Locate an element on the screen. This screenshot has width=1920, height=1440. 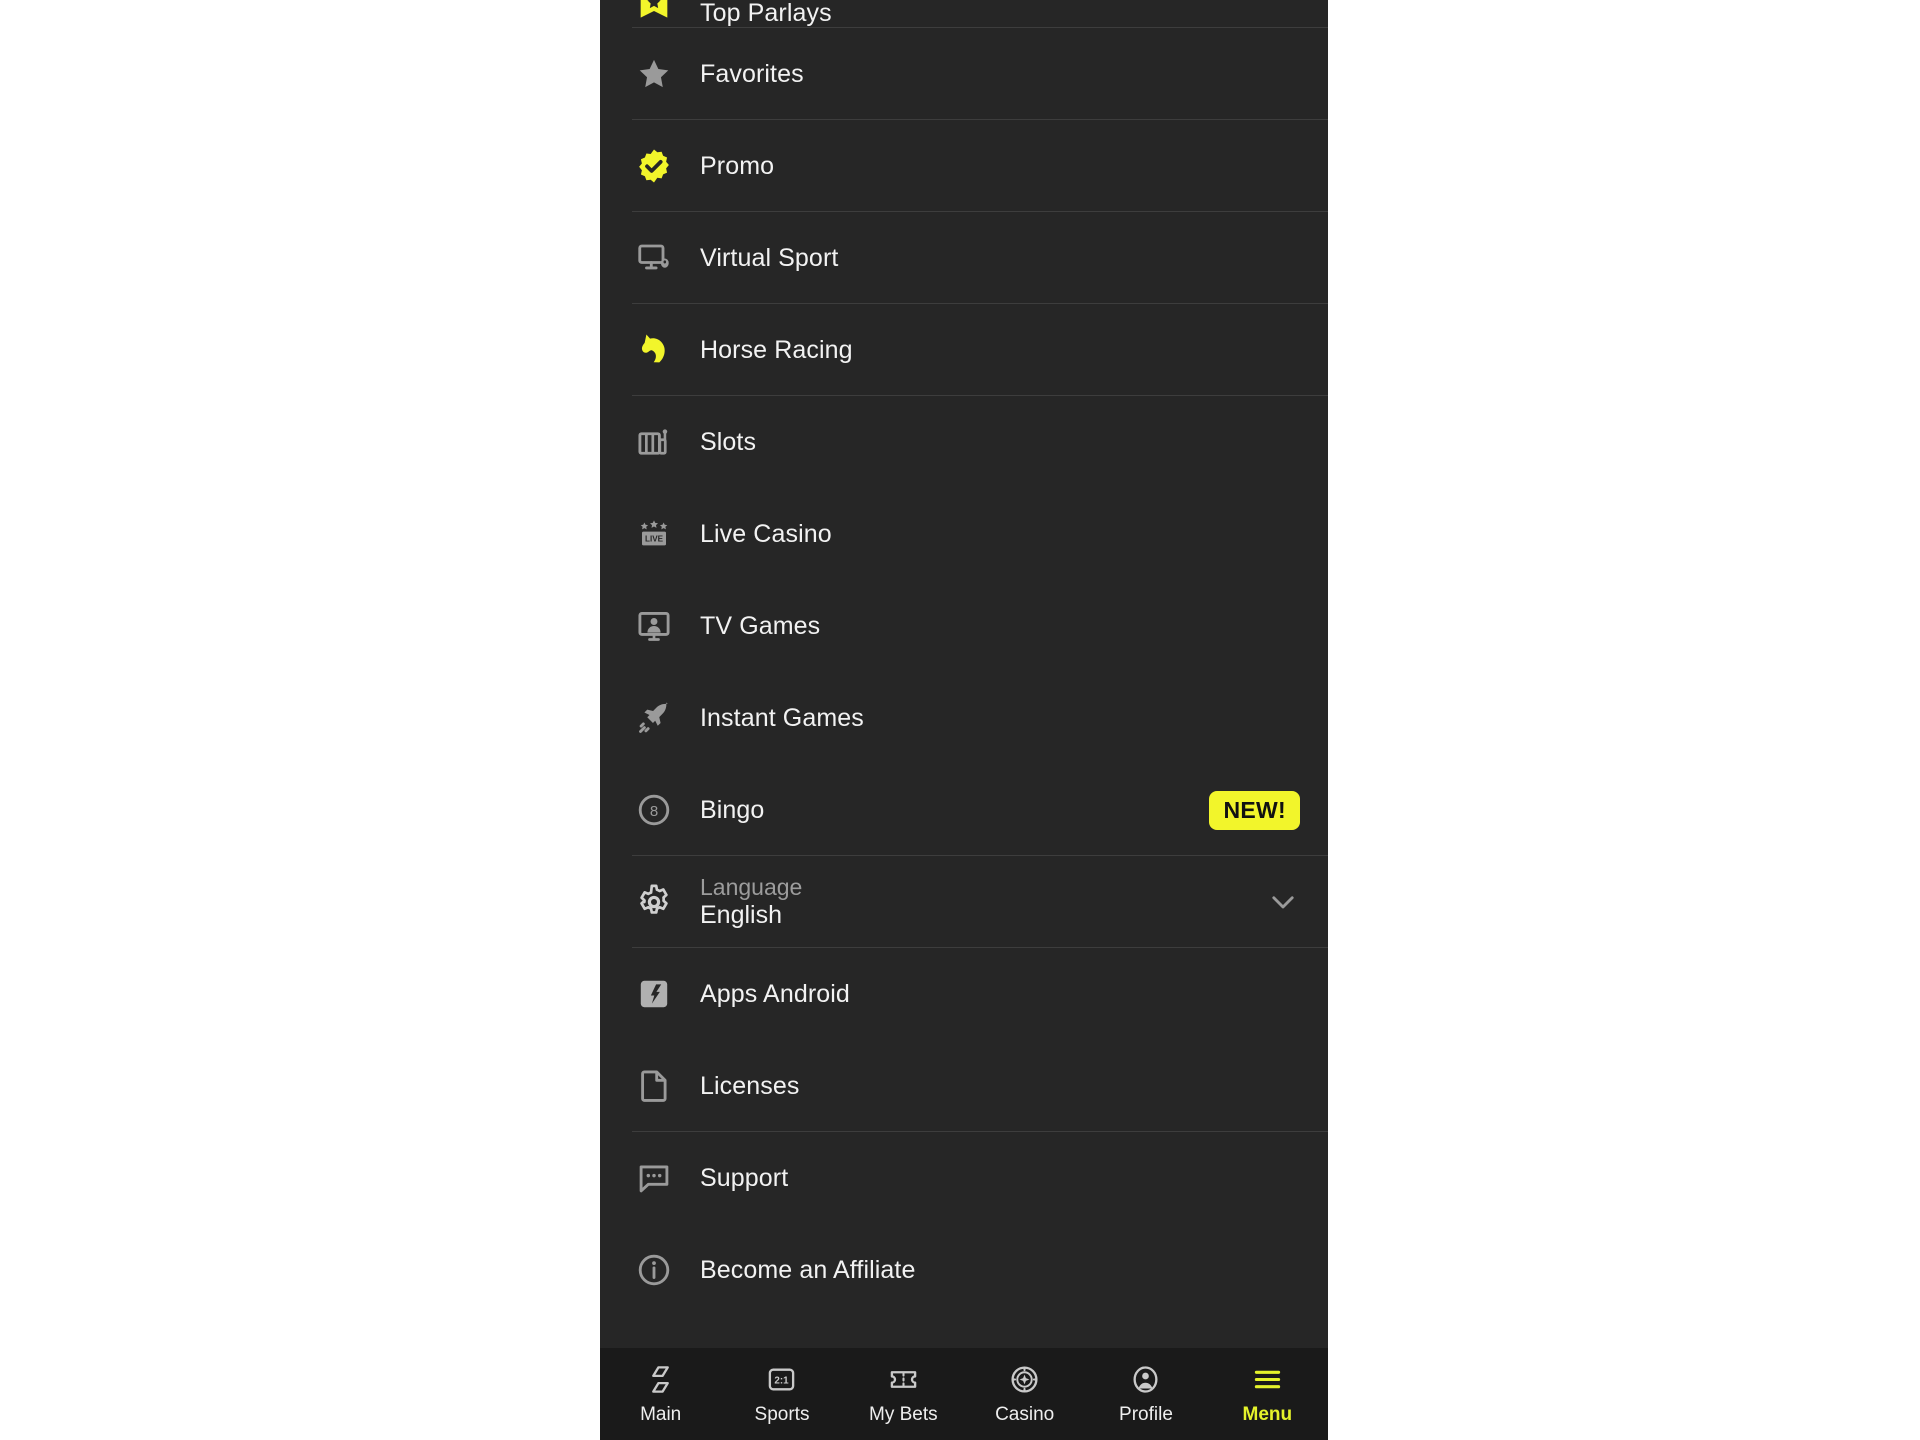
chevron-down-icon is located at coordinates (1283, 902).